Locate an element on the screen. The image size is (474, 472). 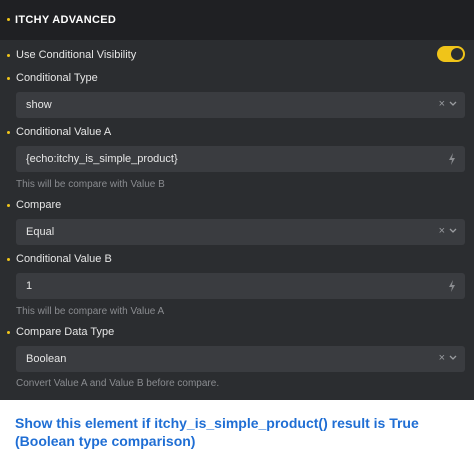
compare-data-type-value: Boolean is located at coordinates (46, 359).